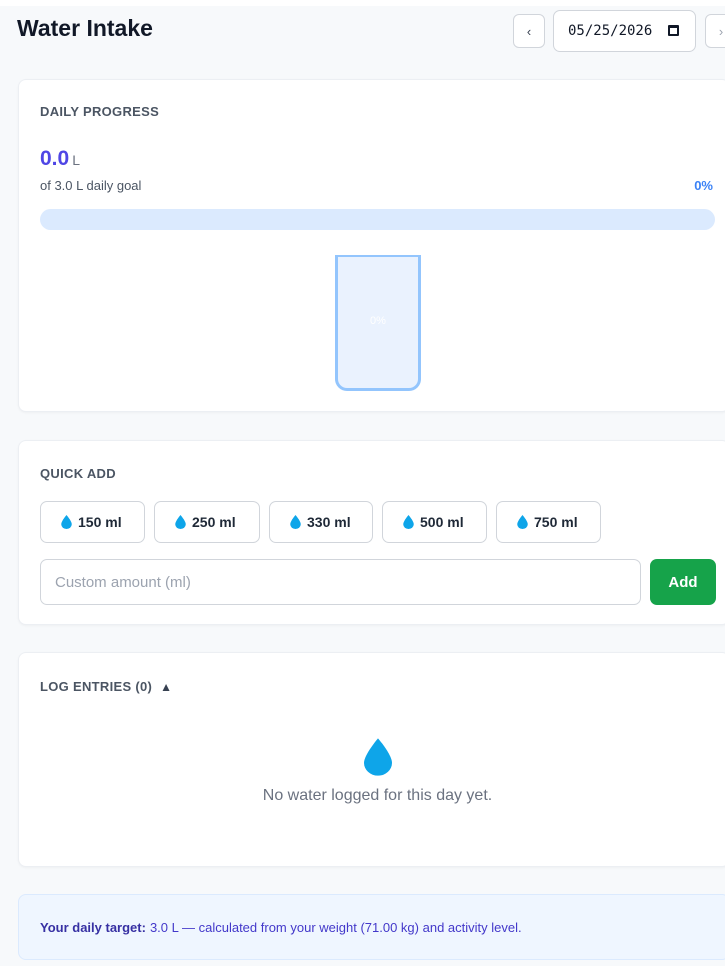 The height and width of the screenshot is (966, 725). I want to click on quick-add-330-button: 330 ml, so click(321, 522).